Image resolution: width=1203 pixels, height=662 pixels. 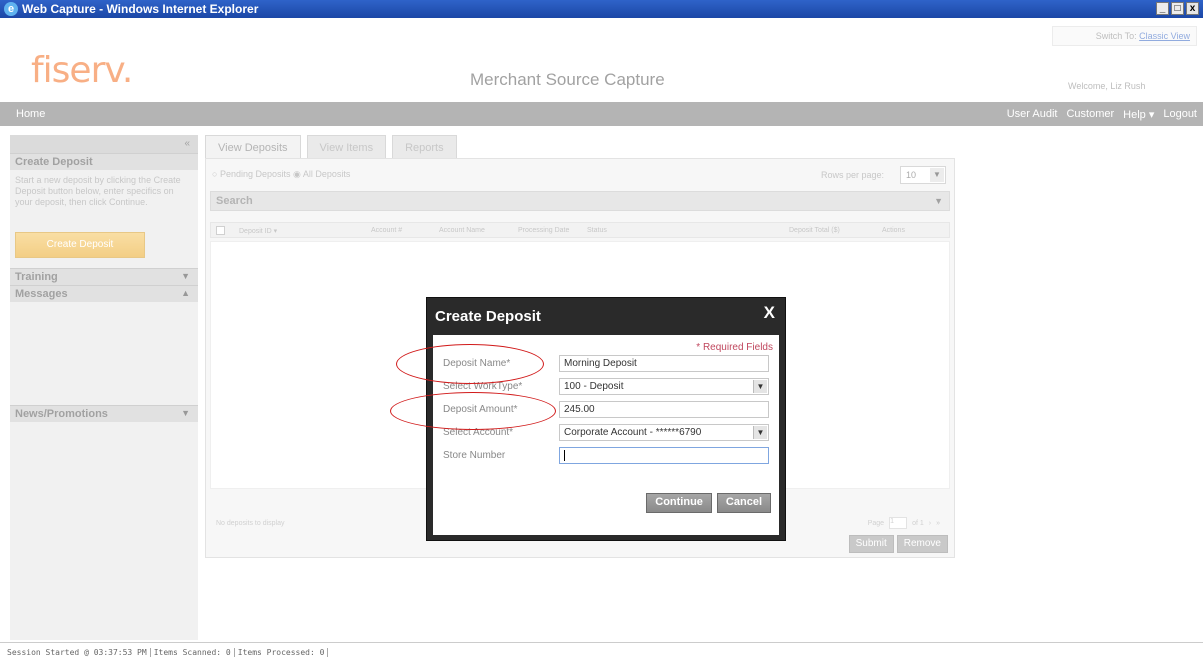 I want to click on close-window-button: x, so click(x=1192, y=8).